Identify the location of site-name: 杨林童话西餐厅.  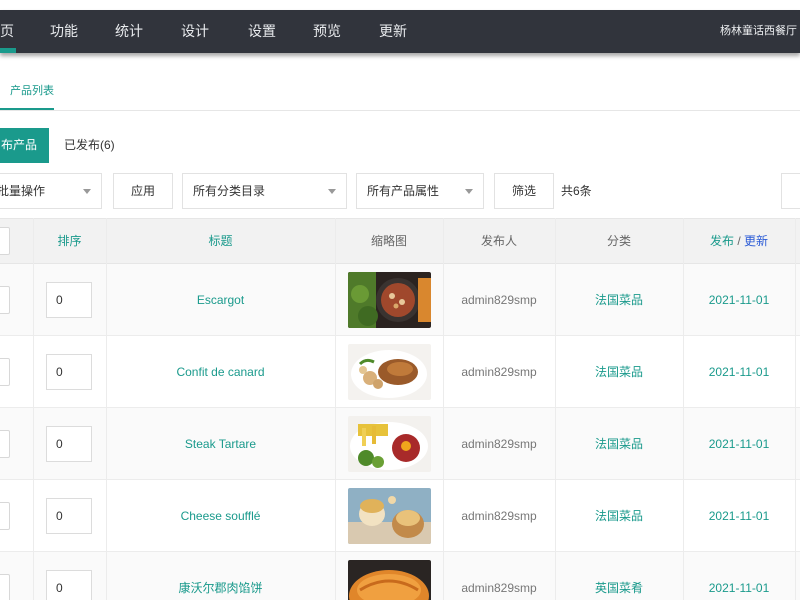
(760, 31).